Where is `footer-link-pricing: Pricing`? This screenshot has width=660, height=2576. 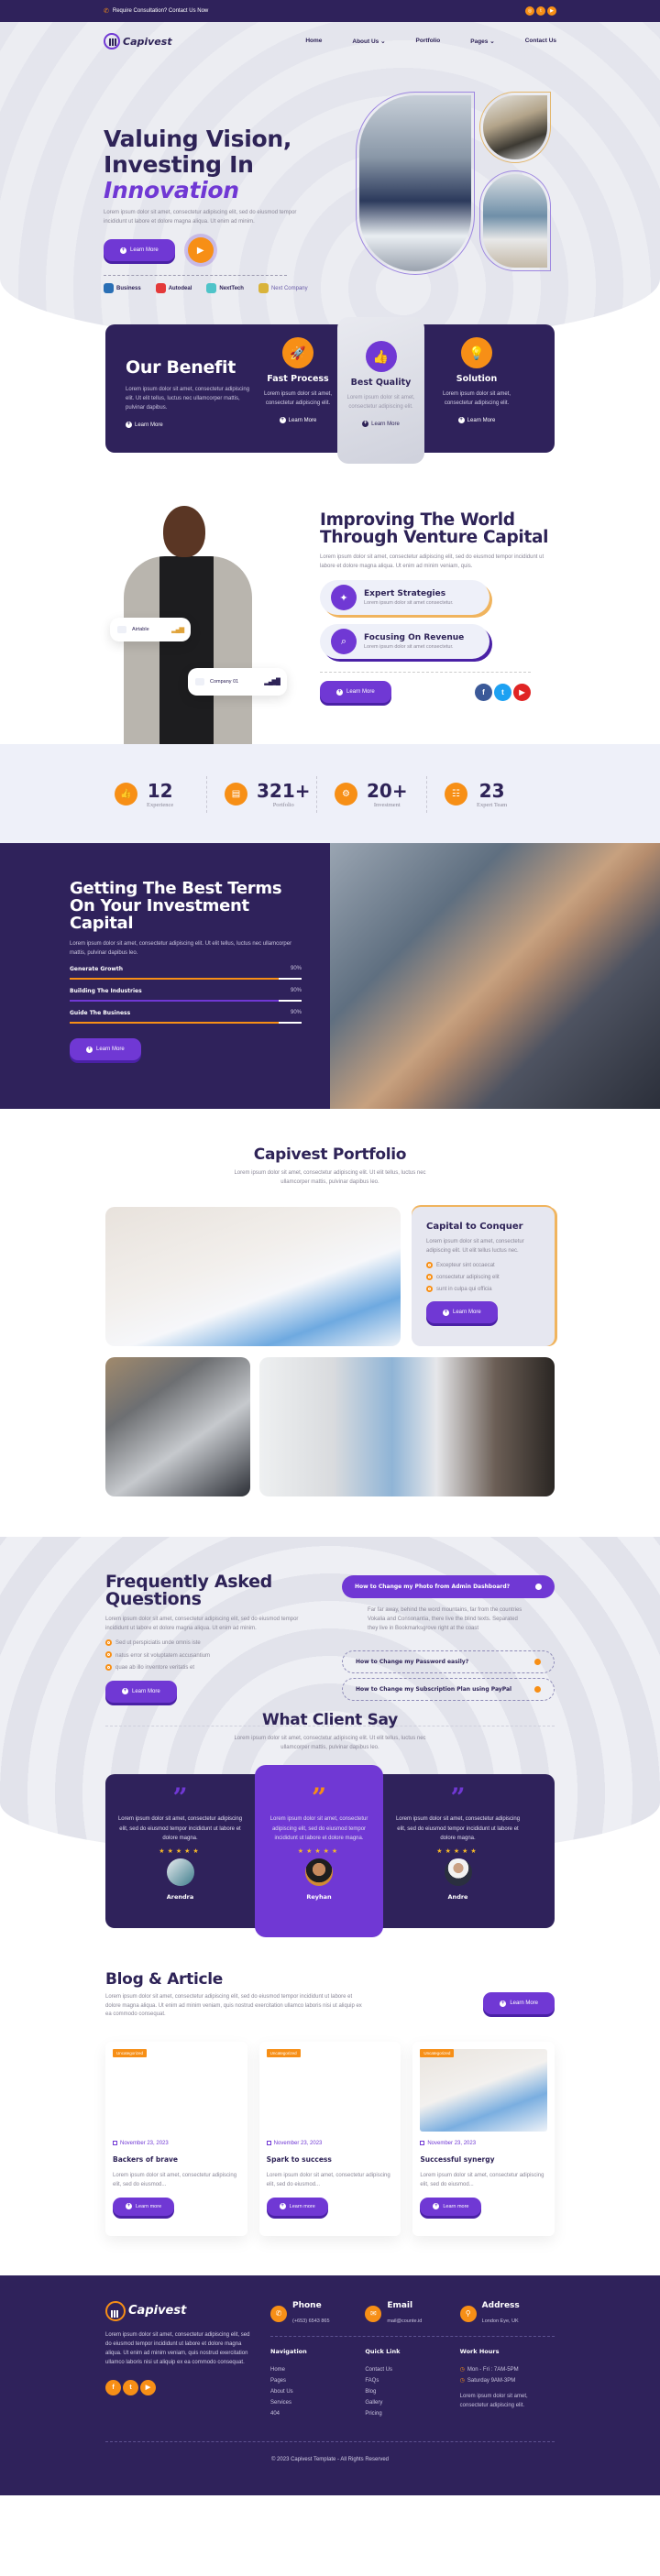
footer-link-pricing: Pricing is located at coordinates (412, 2413).